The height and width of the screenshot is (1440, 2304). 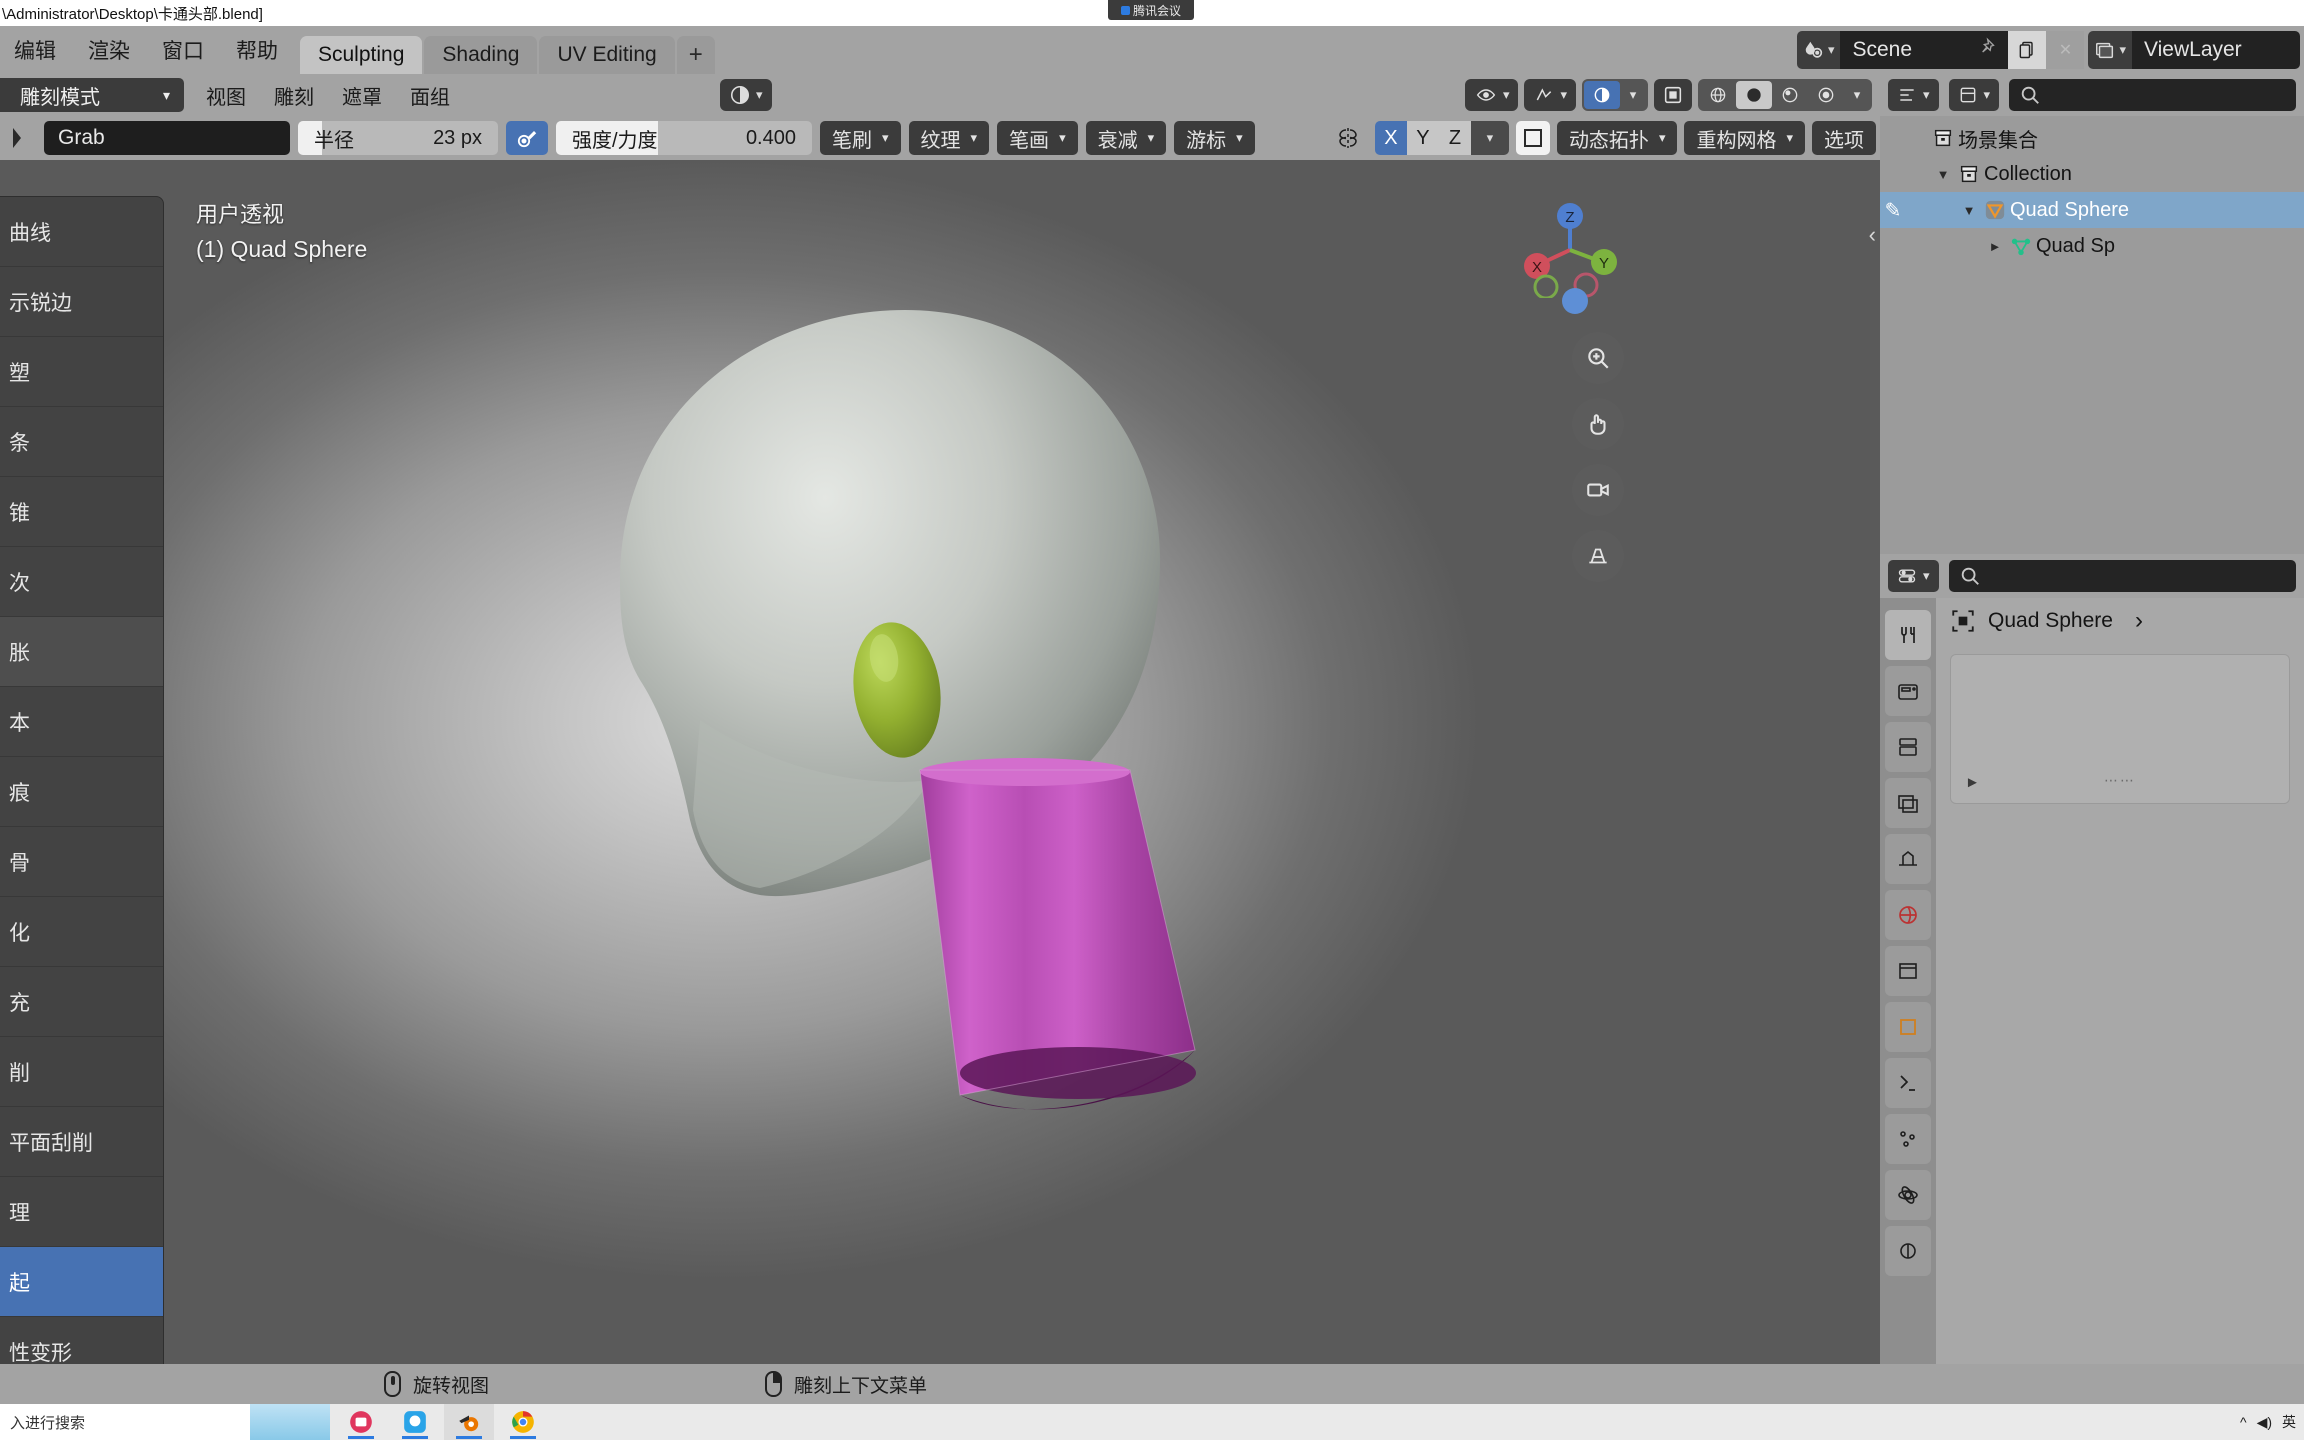 What do you see at coordinates (1550, 95) in the screenshot?
I see `snapping-toggle: ▾` at bounding box center [1550, 95].